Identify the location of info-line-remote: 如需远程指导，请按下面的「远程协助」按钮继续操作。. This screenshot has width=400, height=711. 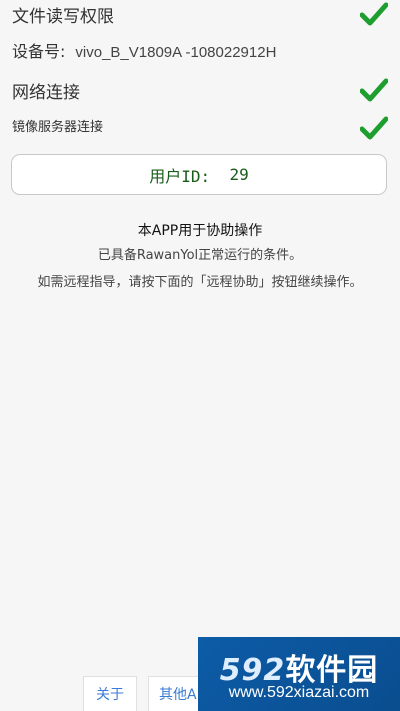
(200, 282).